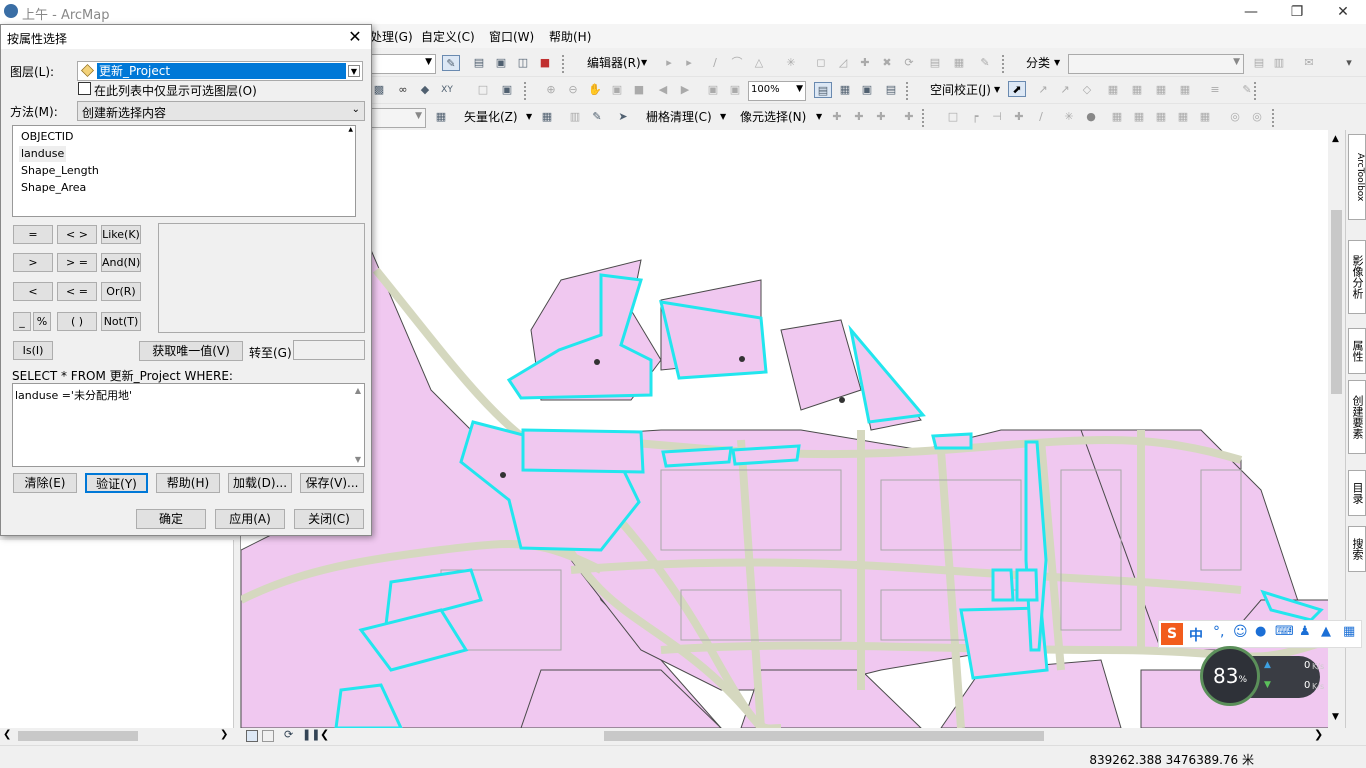 This screenshot has height=768, width=1366. I want to click on method-select: 创建新选择内容 ⌄, so click(221, 111).